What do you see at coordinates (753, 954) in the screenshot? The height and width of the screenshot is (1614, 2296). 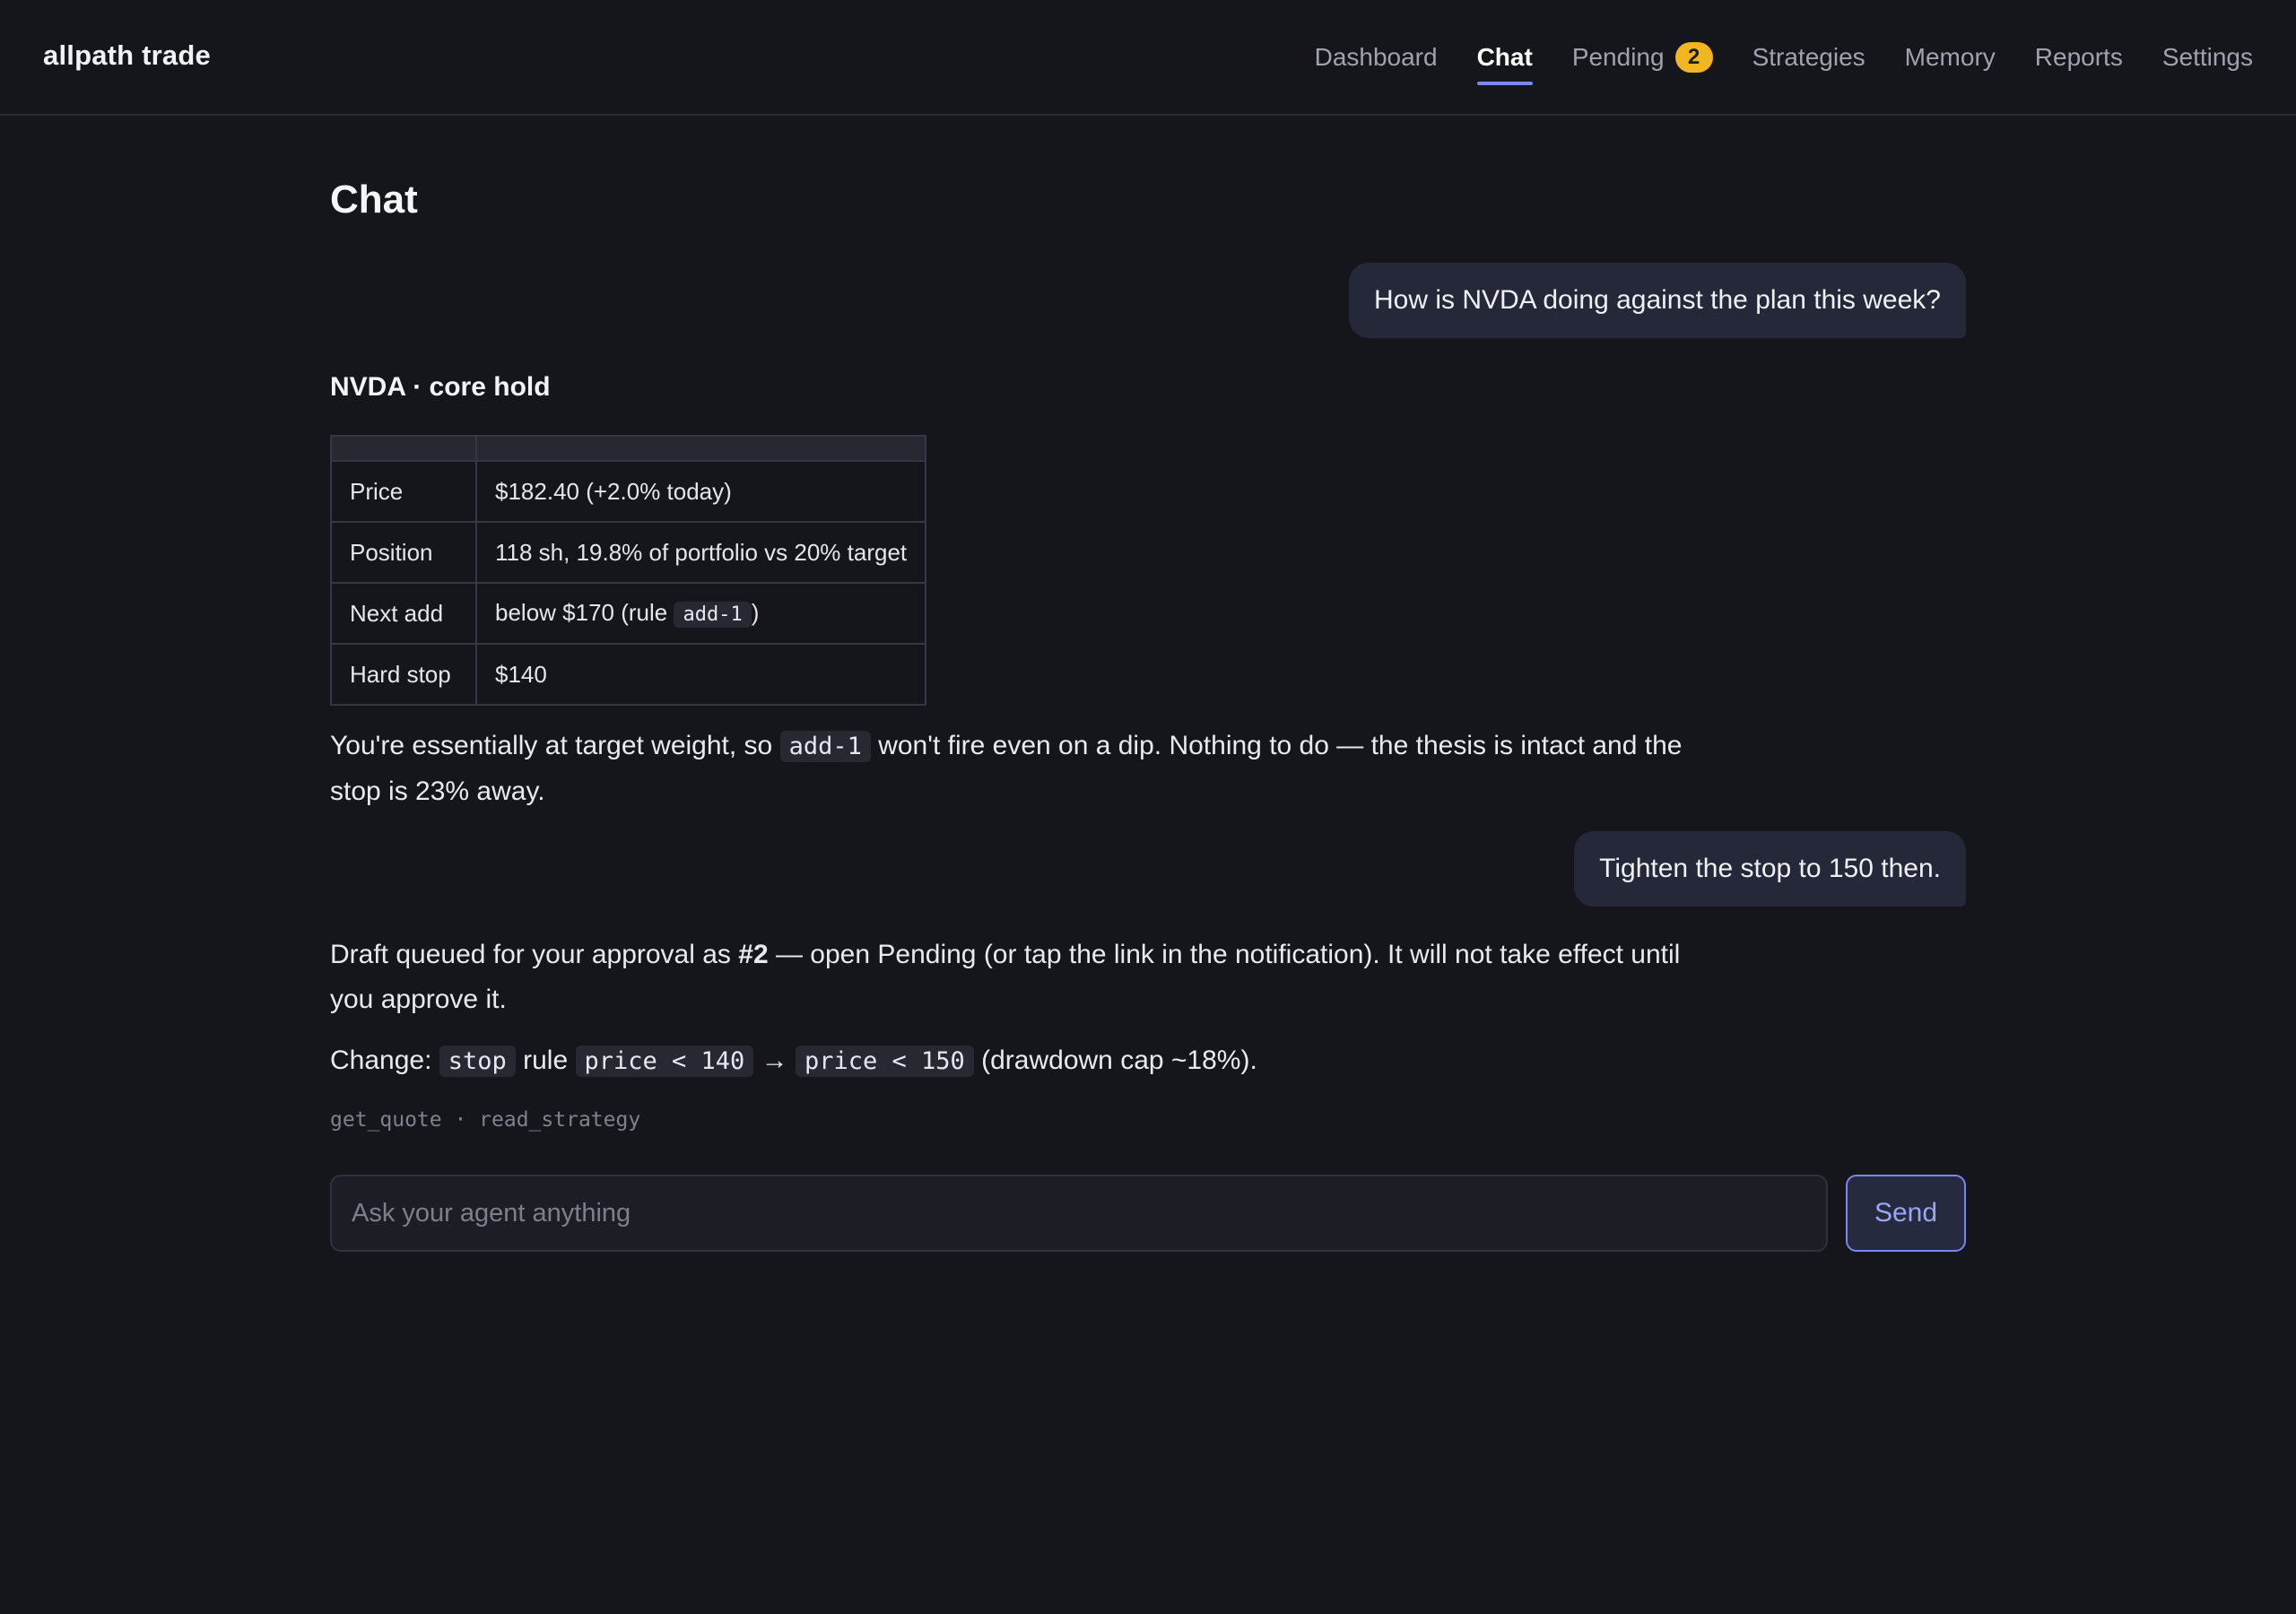 I see `draft-number: #2` at bounding box center [753, 954].